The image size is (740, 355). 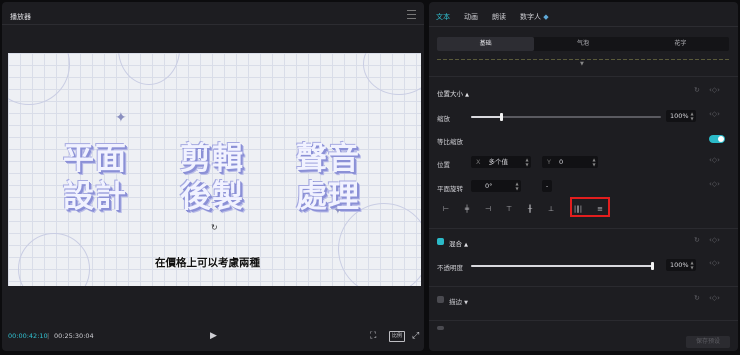 I want to click on opacity-value-field: 100% ▲ ▼, so click(x=681, y=265).